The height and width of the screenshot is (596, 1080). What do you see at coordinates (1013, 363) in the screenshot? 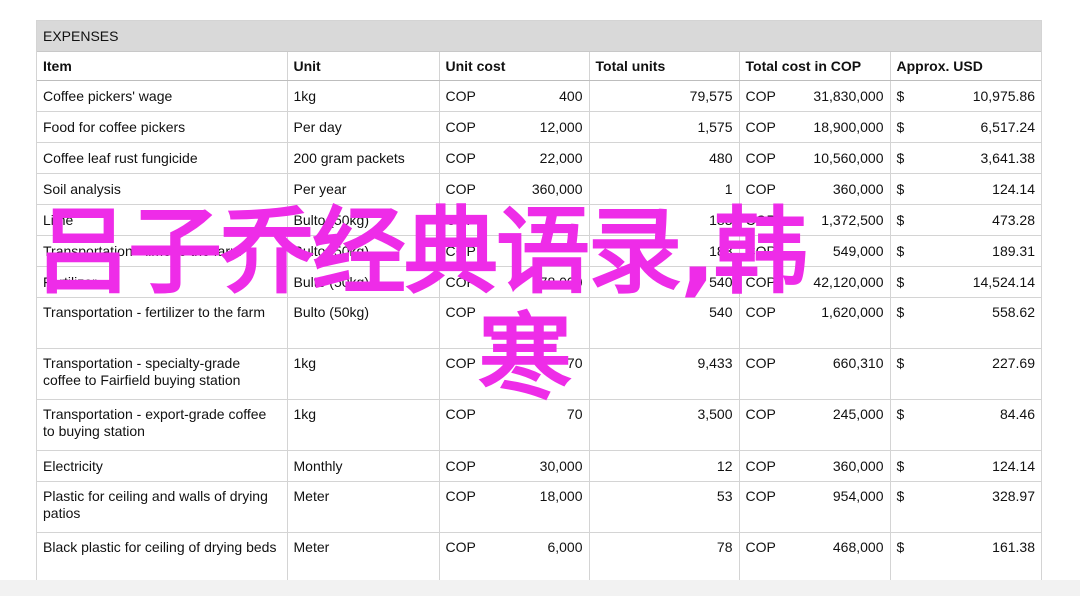
I see `usd-value: 227.69` at bounding box center [1013, 363].